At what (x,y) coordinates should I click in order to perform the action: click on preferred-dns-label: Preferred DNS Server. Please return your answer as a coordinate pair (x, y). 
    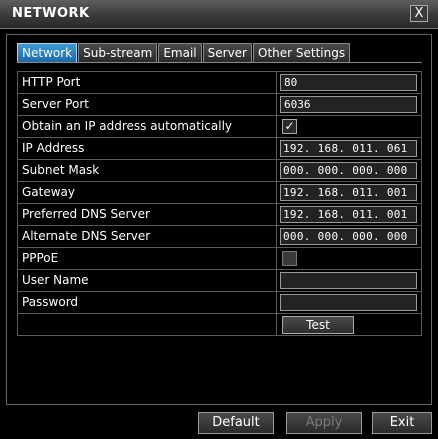
    Looking at the image, I should click on (86, 214).